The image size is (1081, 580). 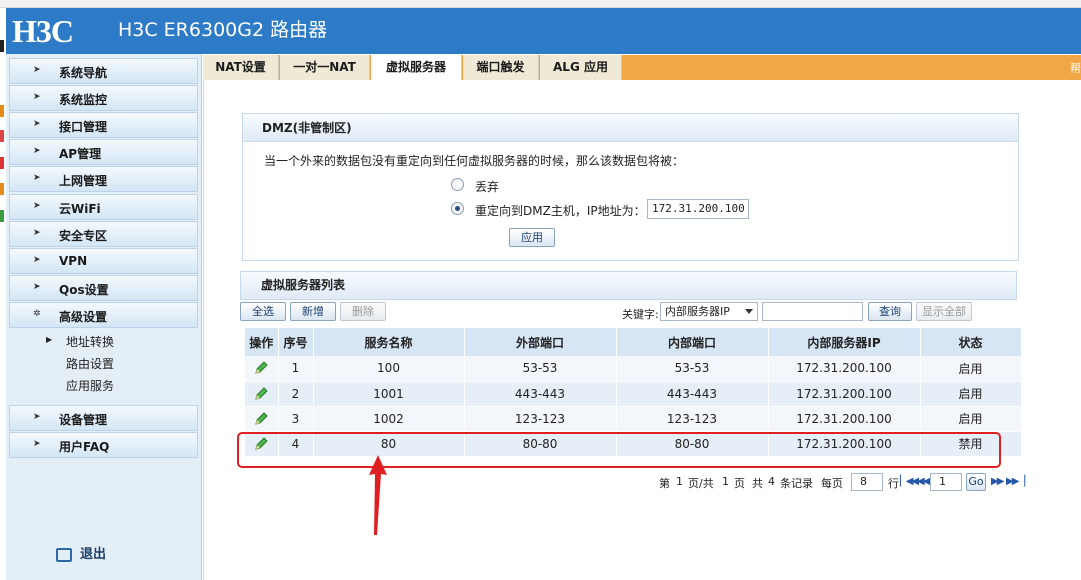 What do you see at coordinates (103, 179) in the screenshot?
I see `sidebar-item-internet: ➤ 上网管理` at bounding box center [103, 179].